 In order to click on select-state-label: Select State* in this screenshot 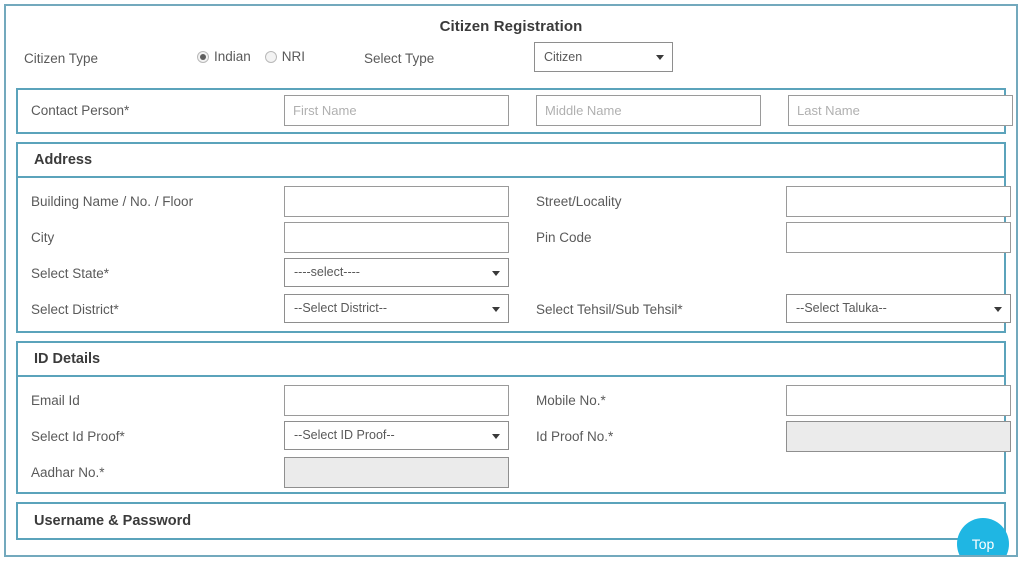, I will do `click(70, 273)`.